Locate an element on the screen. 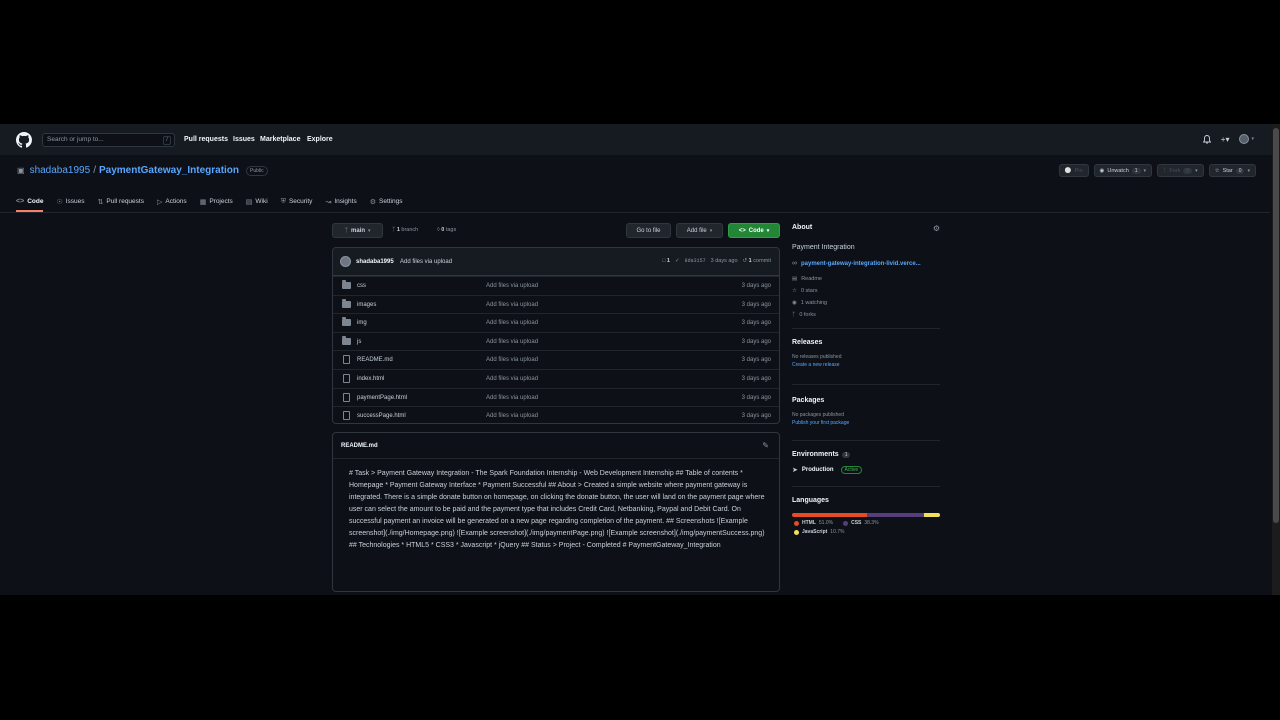 The image size is (1280, 720). commit-hash: 8da3157 is located at coordinates (695, 261).